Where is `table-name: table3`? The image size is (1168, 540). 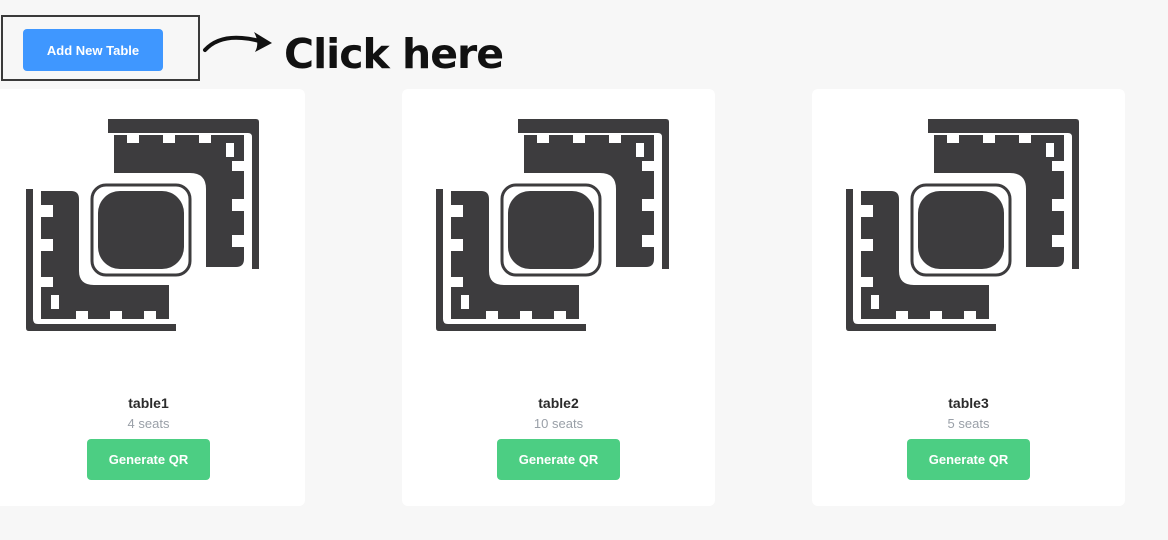 table-name: table3 is located at coordinates (968, 403).